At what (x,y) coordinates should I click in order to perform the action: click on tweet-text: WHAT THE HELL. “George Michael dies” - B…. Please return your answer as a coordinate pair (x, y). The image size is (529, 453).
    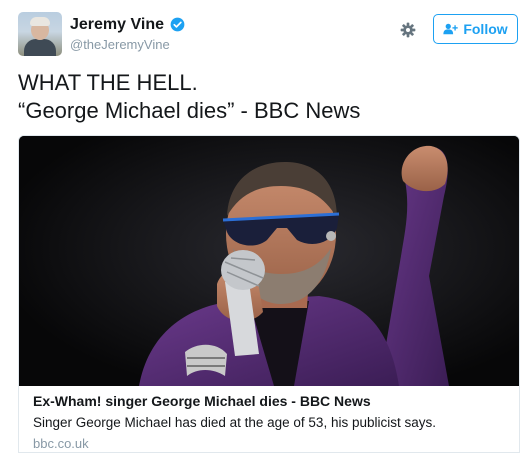
    Looking at the image, I should click on (268, 97).